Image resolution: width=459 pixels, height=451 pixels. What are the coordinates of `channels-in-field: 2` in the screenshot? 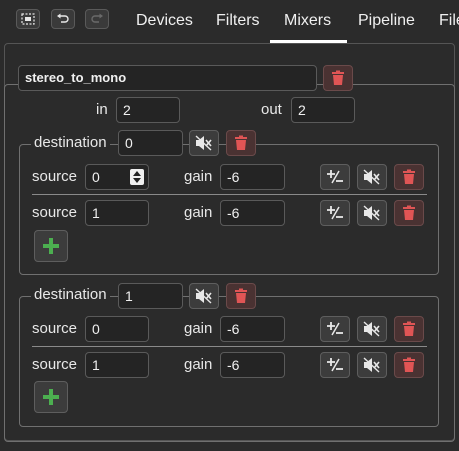 It's located at (148, 110).